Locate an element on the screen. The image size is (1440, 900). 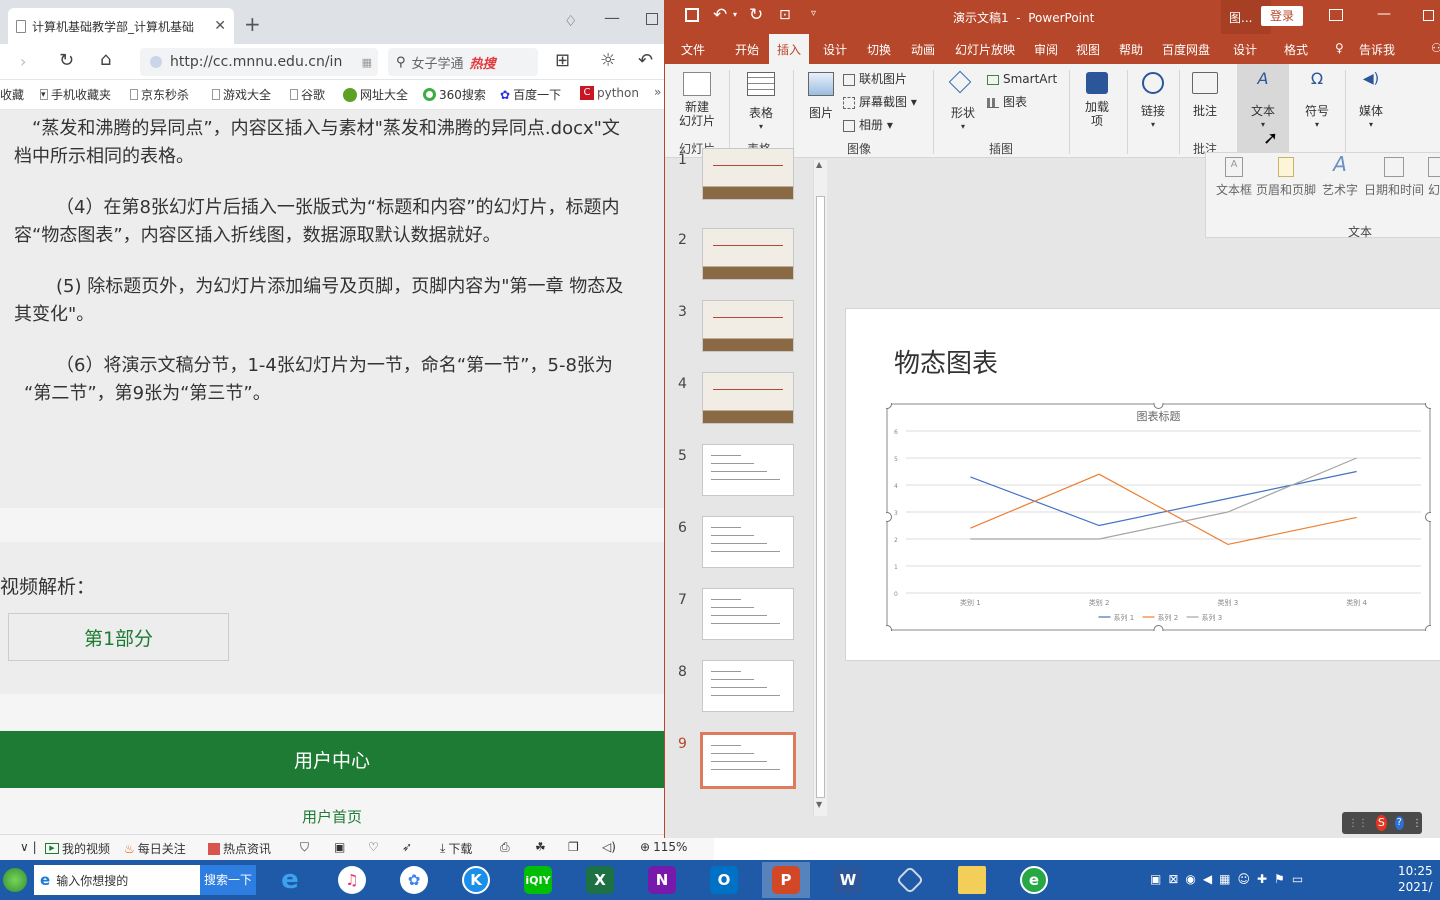
tab-transitions: 切换 is located at coordinates (879, 49).